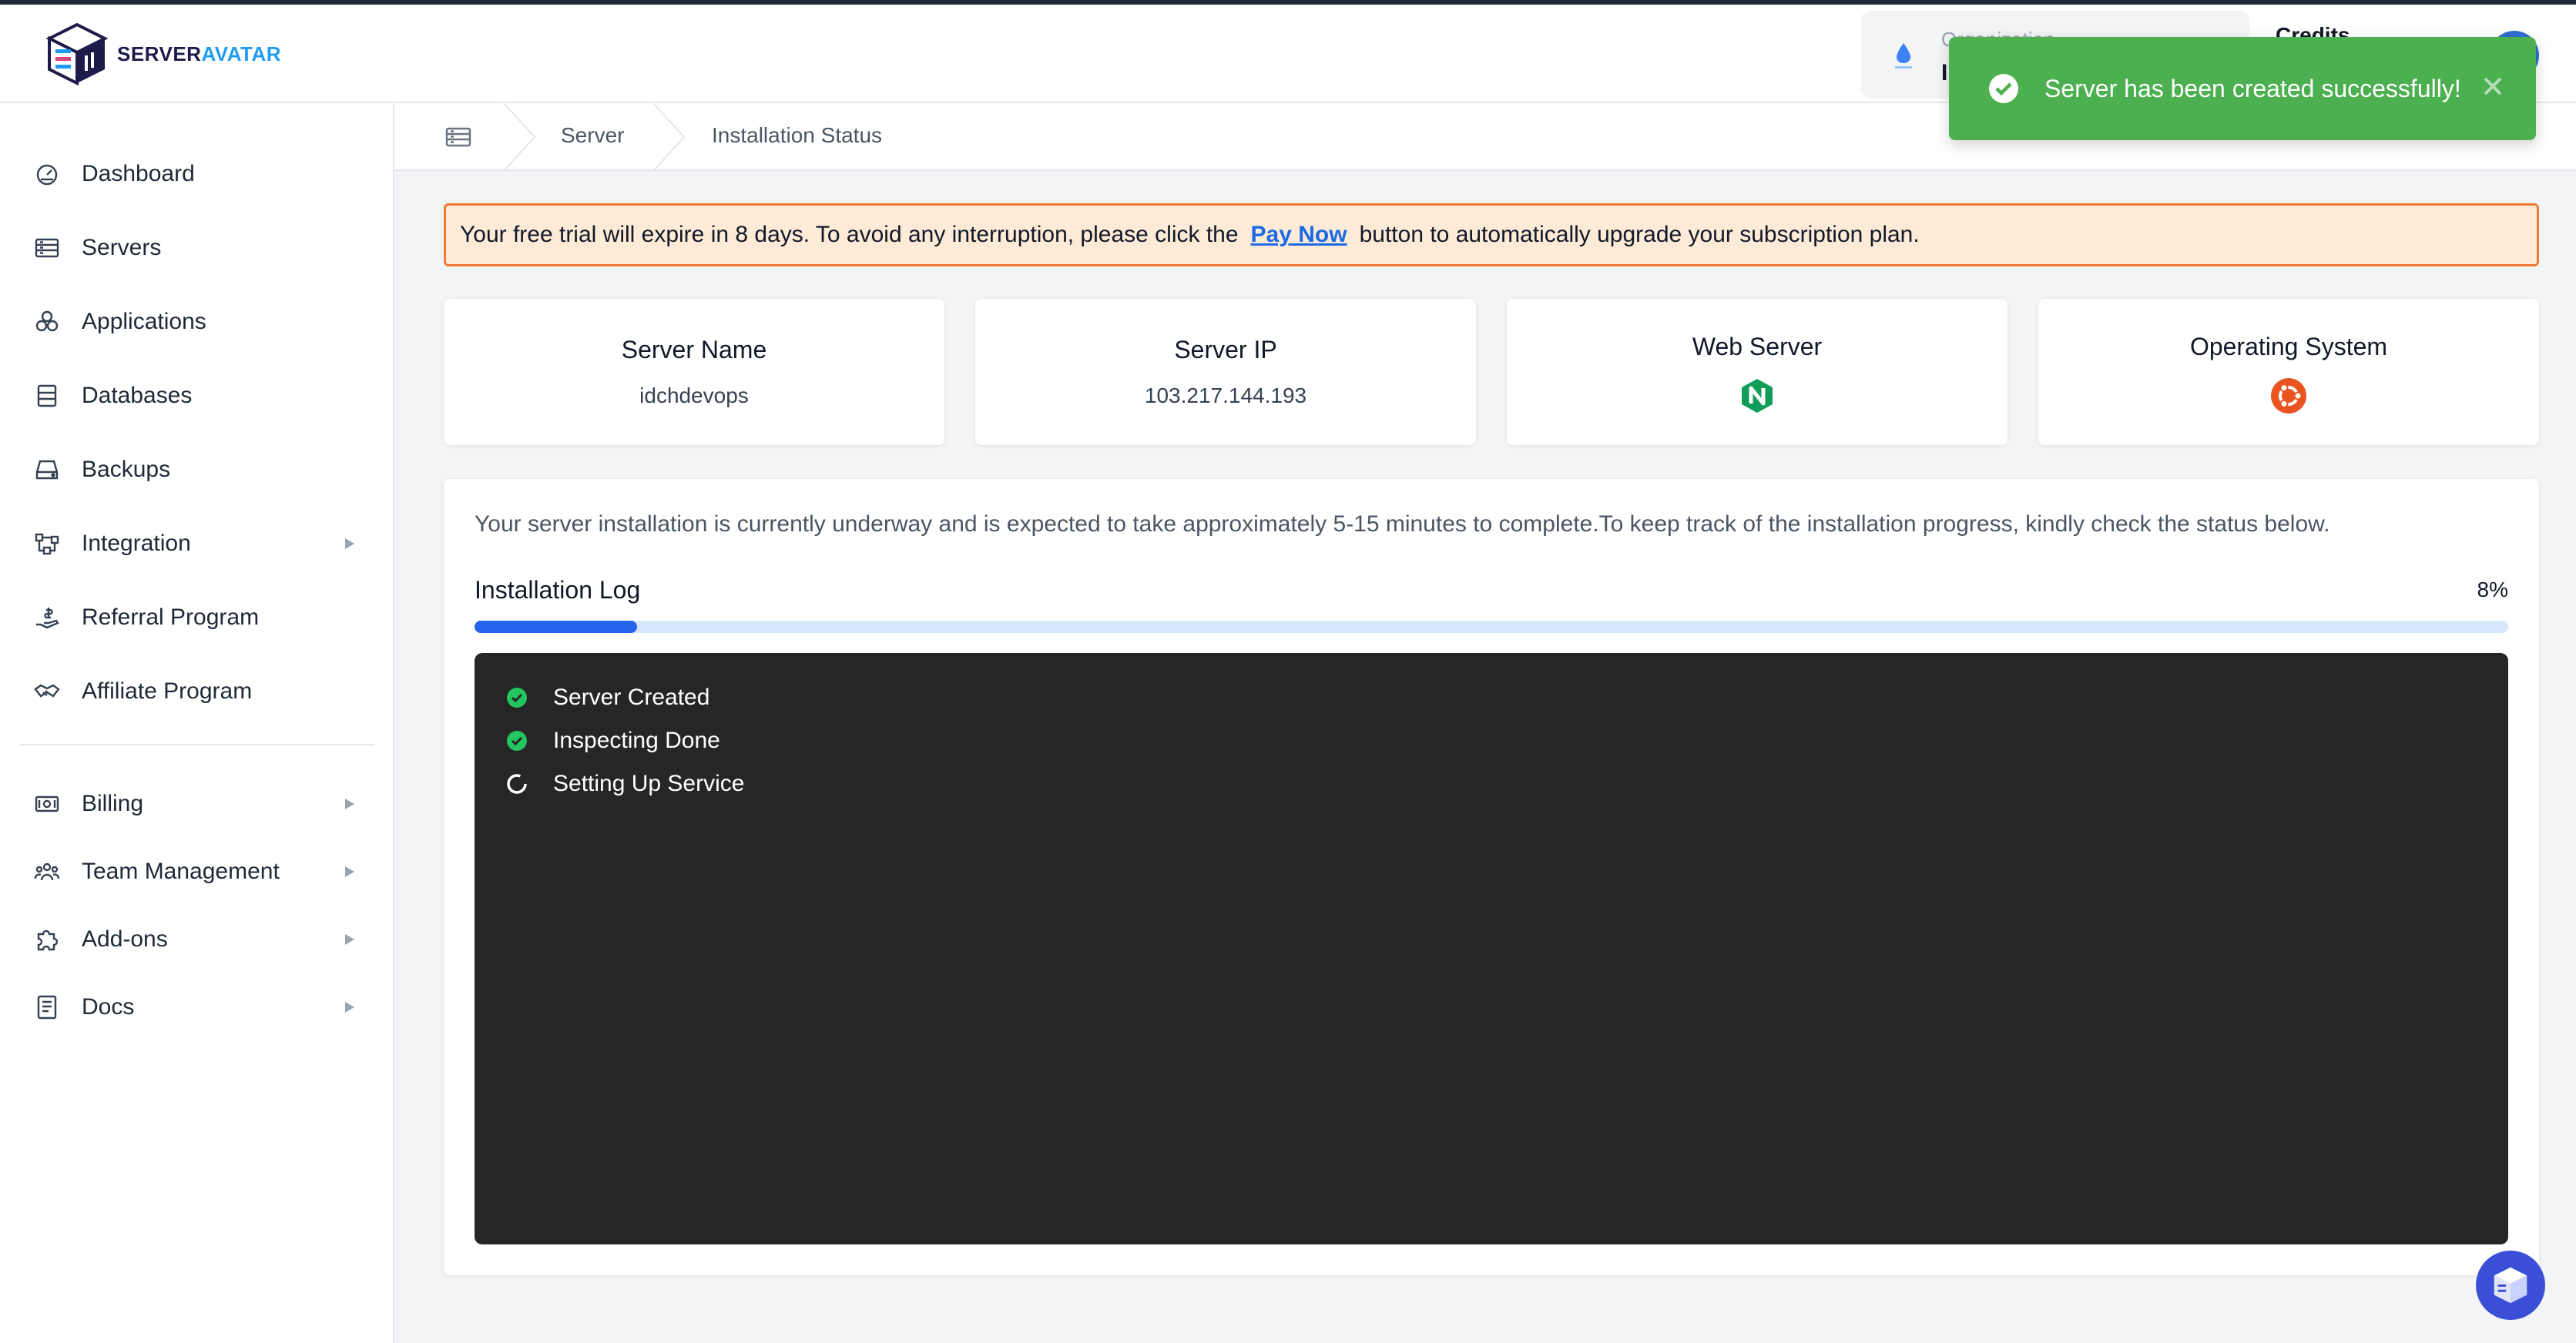 Image resolution: width=2576 pixels, height=1343 pixels. What do you see at coordinates (47, 470) in the screenshot?
I see `backup-icon` at bounding box center [47, 470].